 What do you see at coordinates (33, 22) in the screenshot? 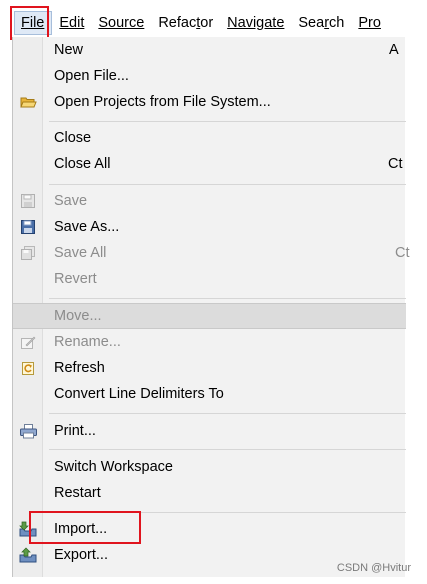
I see `menu-file: File` at bounding box center [33, 22].